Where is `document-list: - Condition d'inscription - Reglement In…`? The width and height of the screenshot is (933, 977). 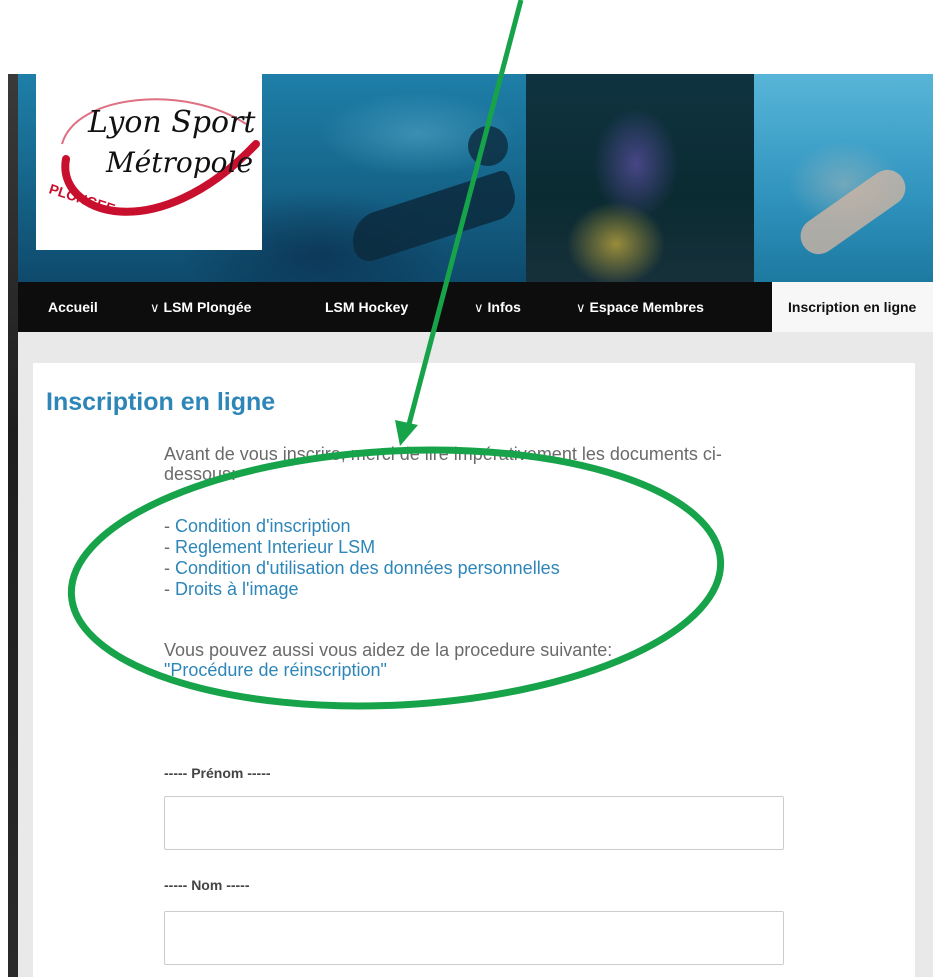 document-list: - Condition d'inscription - Reglement In… is located at coordinates (362, 558).